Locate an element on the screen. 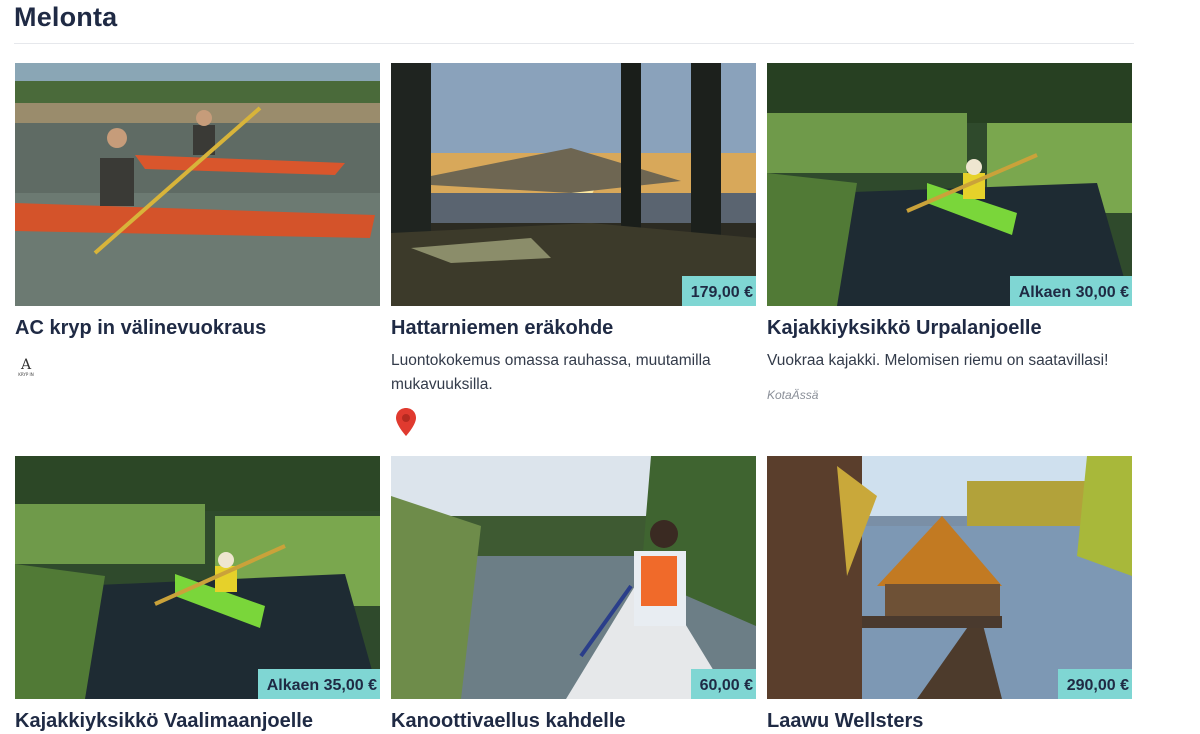 This screenshot has height=734, width=1200. provider-name: KotaÄssä is located at coordinates (793, 395).